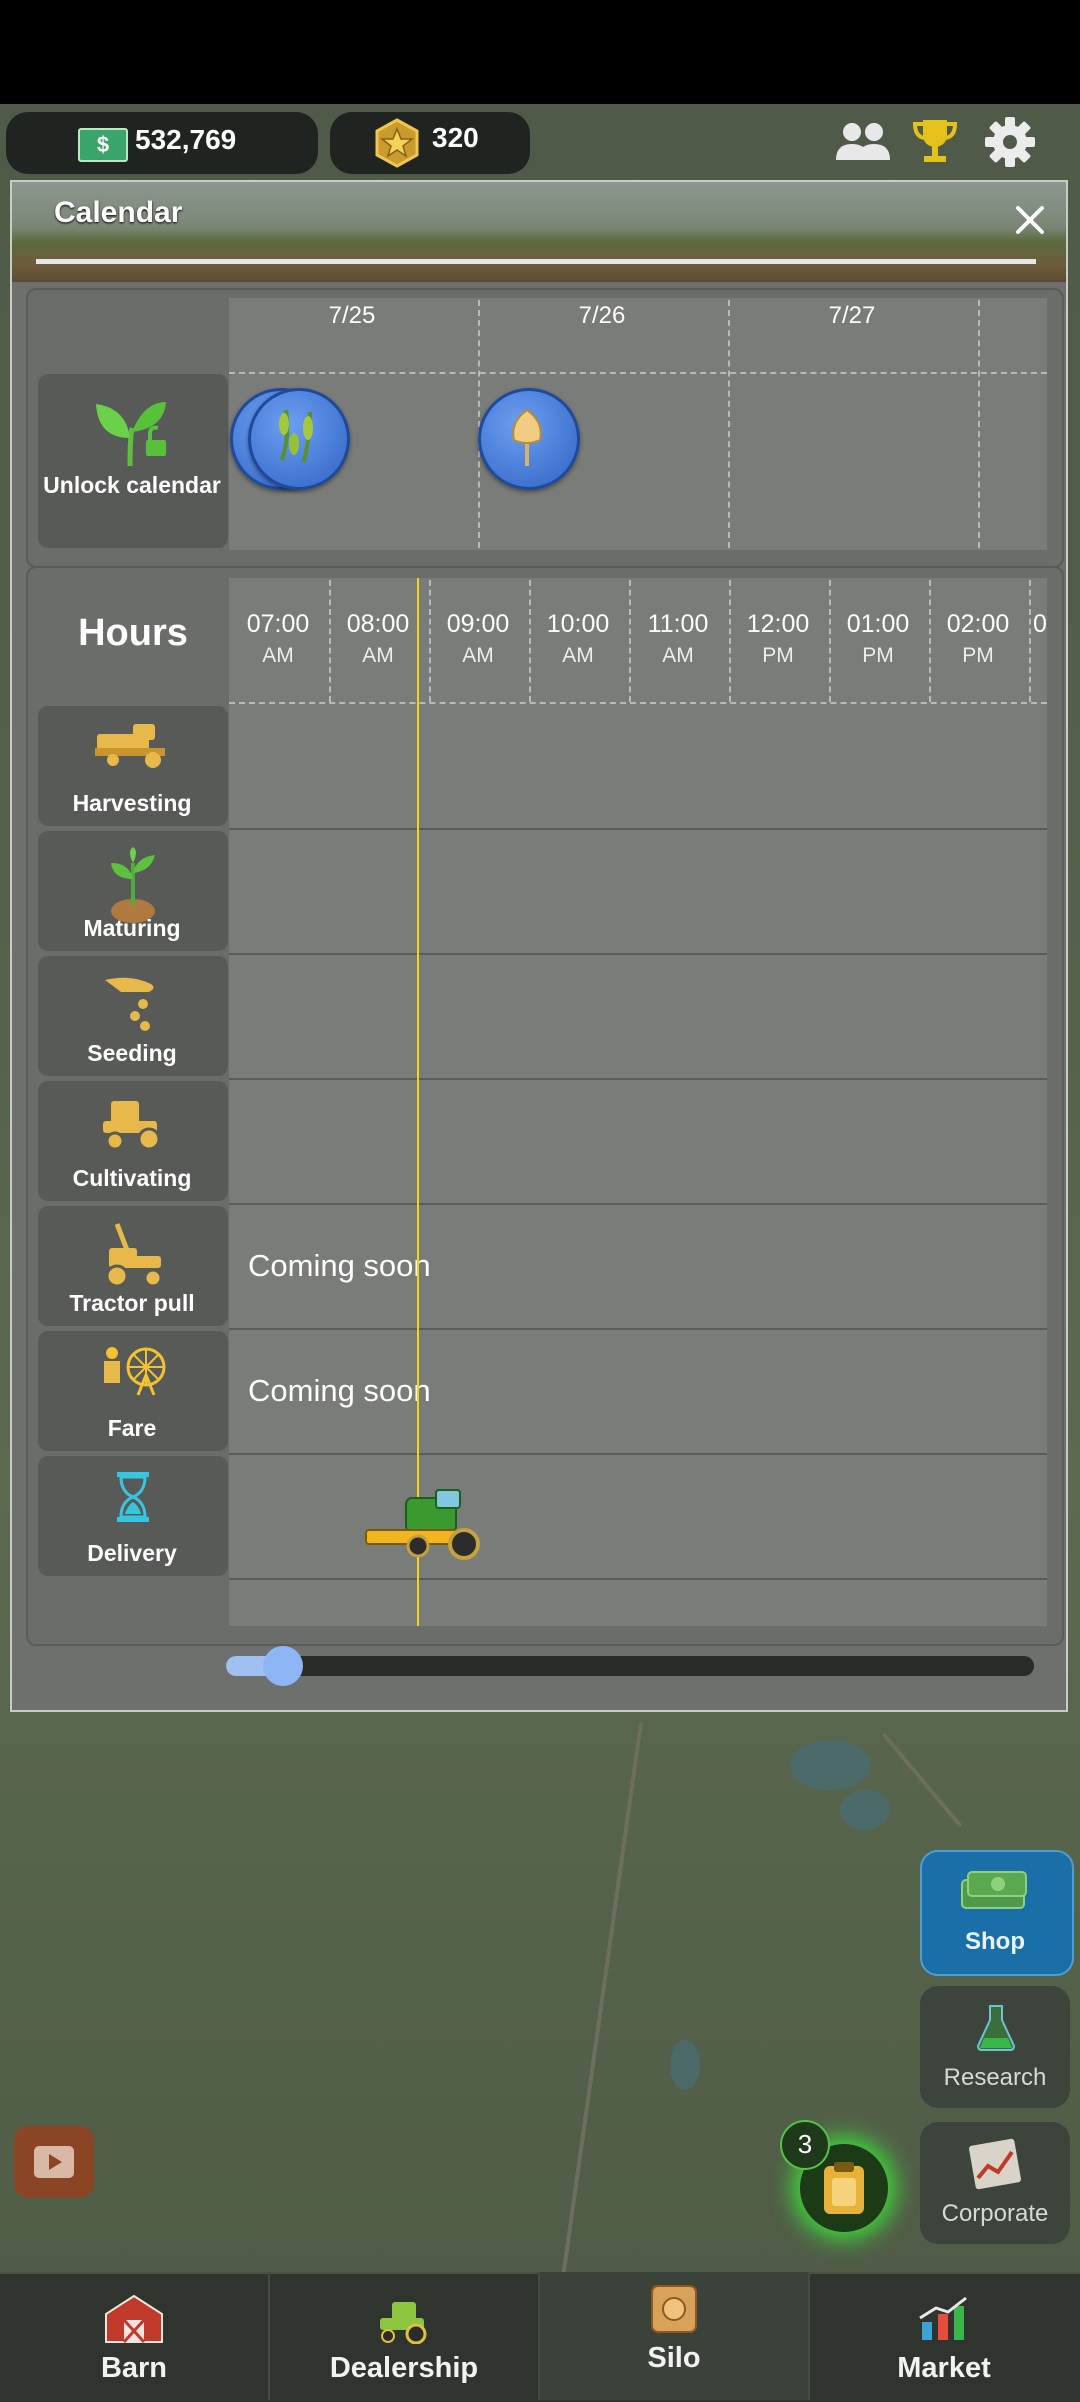 The image size is (1080, 2402). I want to click on star-counter, so click(430, 143).